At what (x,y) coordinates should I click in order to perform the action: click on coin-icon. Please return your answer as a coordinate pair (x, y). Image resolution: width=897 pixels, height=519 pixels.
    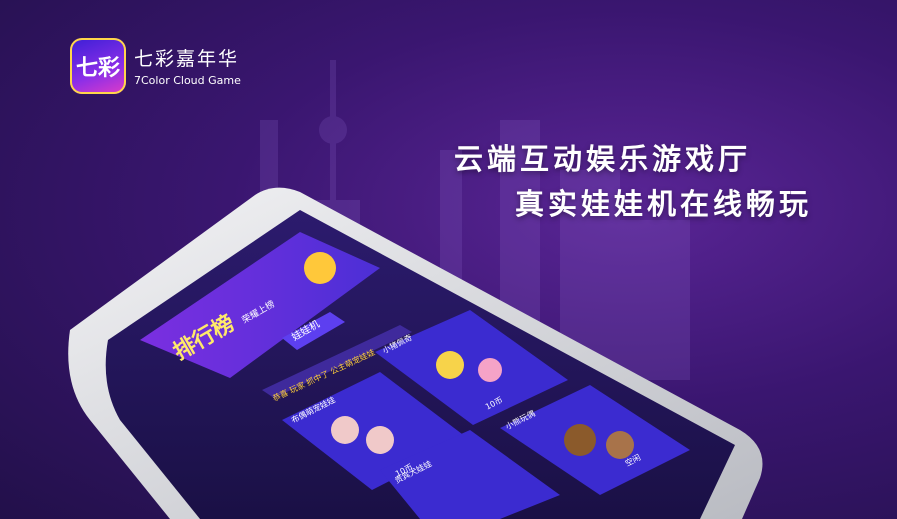
    Looking at the image, I should click on (320, 268).